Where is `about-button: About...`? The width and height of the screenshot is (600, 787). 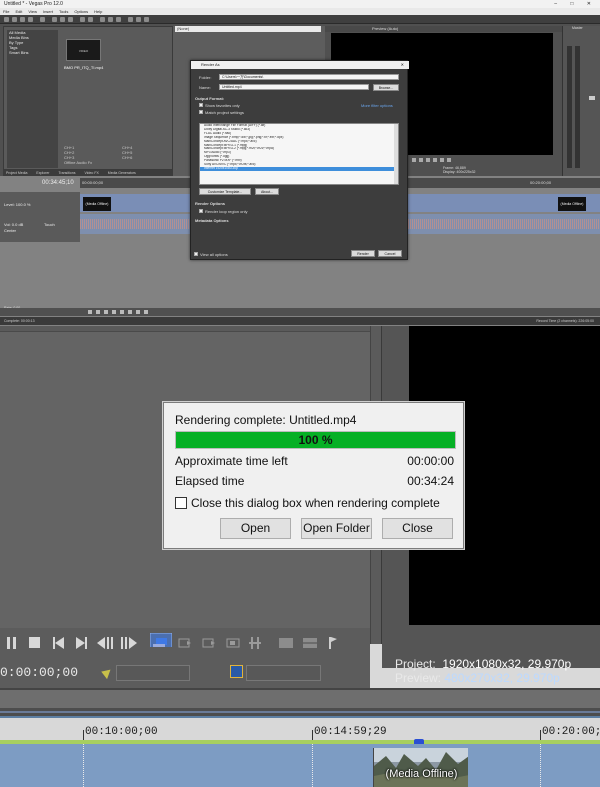
about-button: About... is located at coordinates (267, 191).